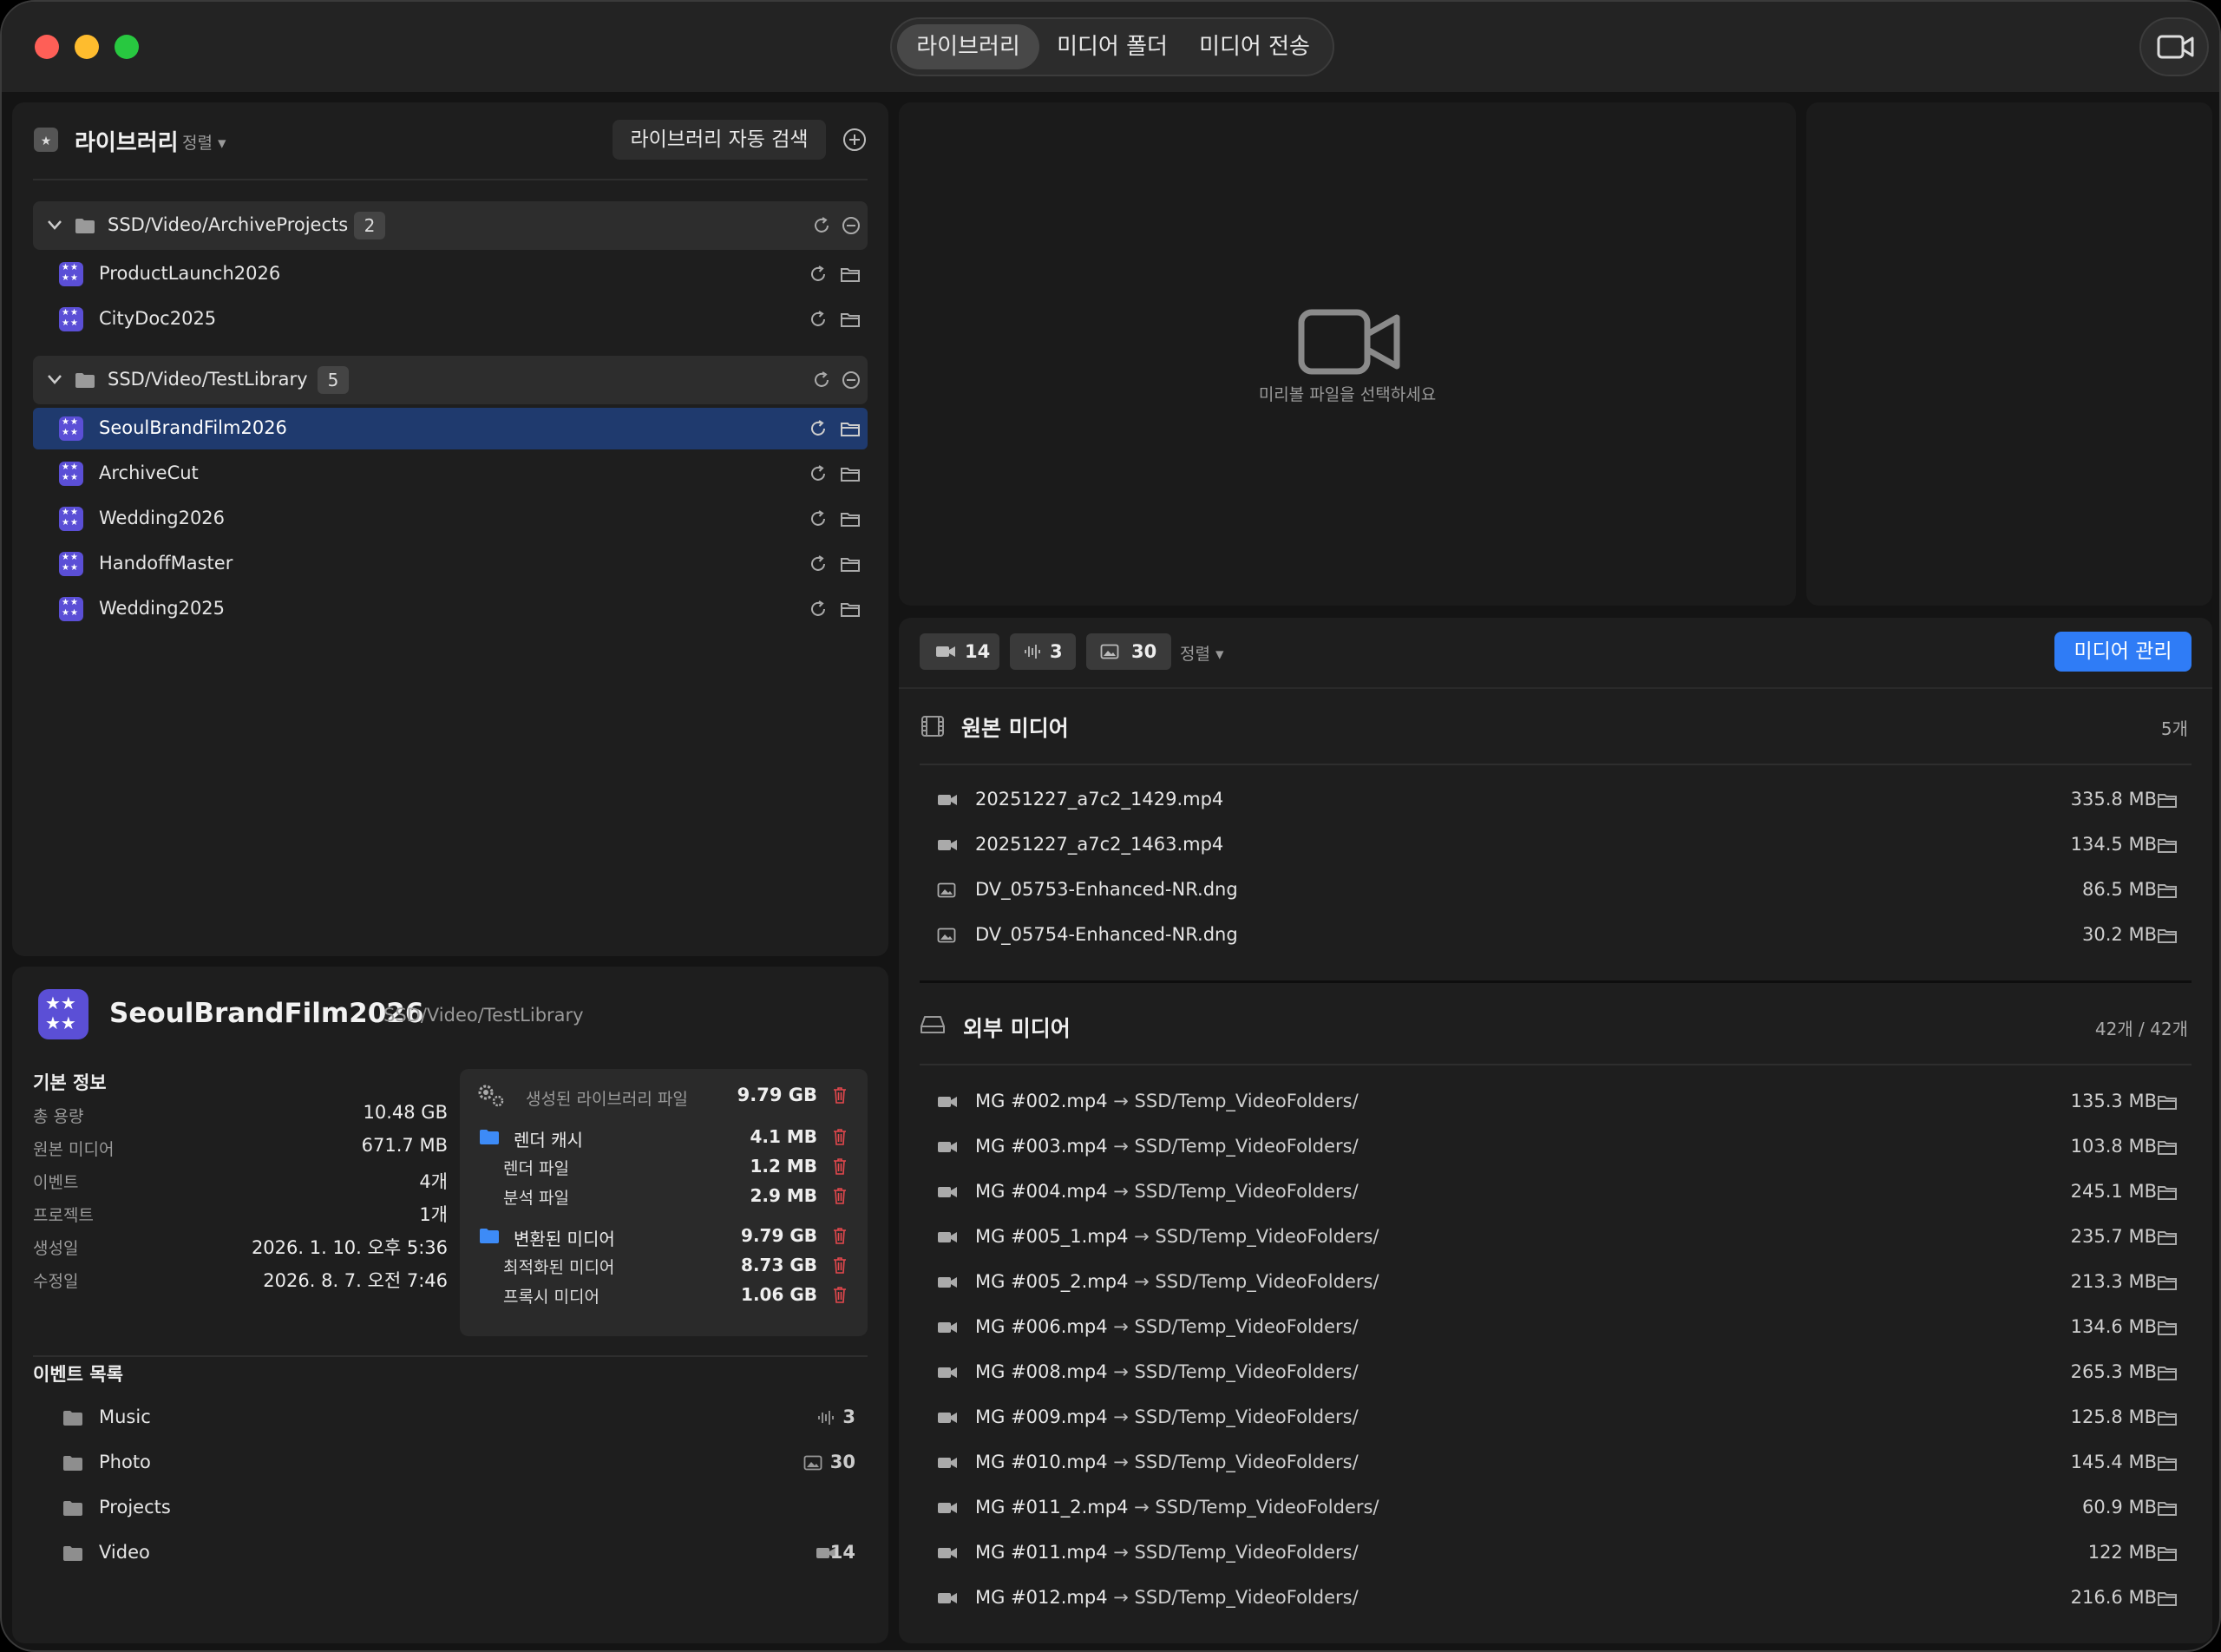 The height and width of the screenshot is (1652, 2221). I want to click on auto-search-button: 라이브러리 자동 검색, so click(719, 140).